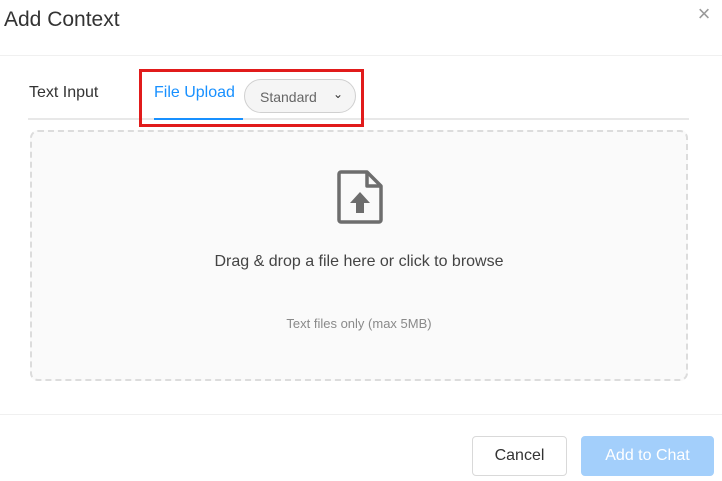 This screenshot has height=481, width=722. Describe the element at coordinates (194, 93) in the screenshot. I see `tab-file-upload: File Upload` at that location.